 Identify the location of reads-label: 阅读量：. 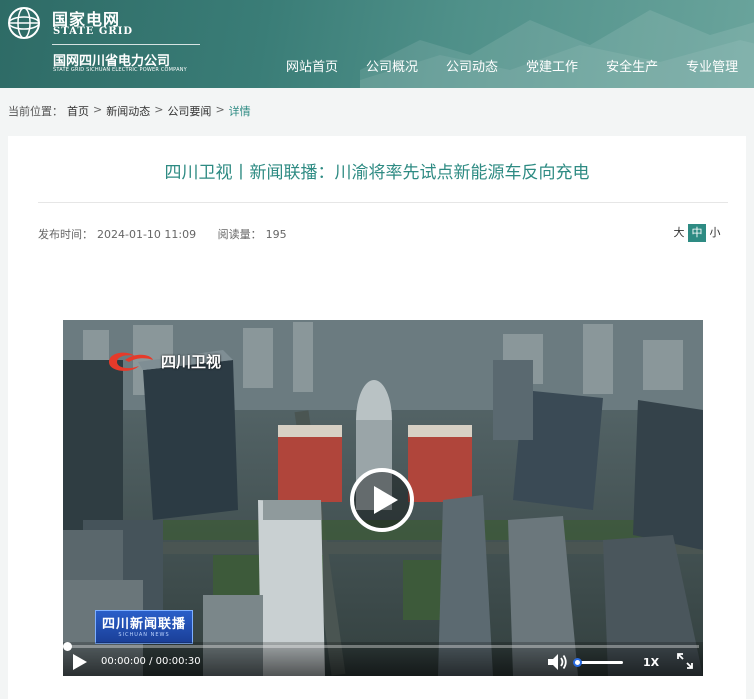
(239, 234).